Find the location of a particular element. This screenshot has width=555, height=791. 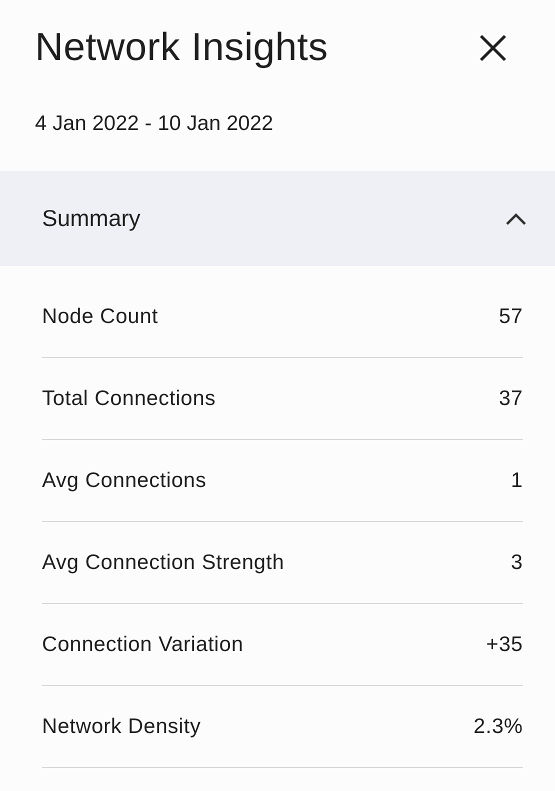

metric-value: 37 is located at coordinates (510, 398).